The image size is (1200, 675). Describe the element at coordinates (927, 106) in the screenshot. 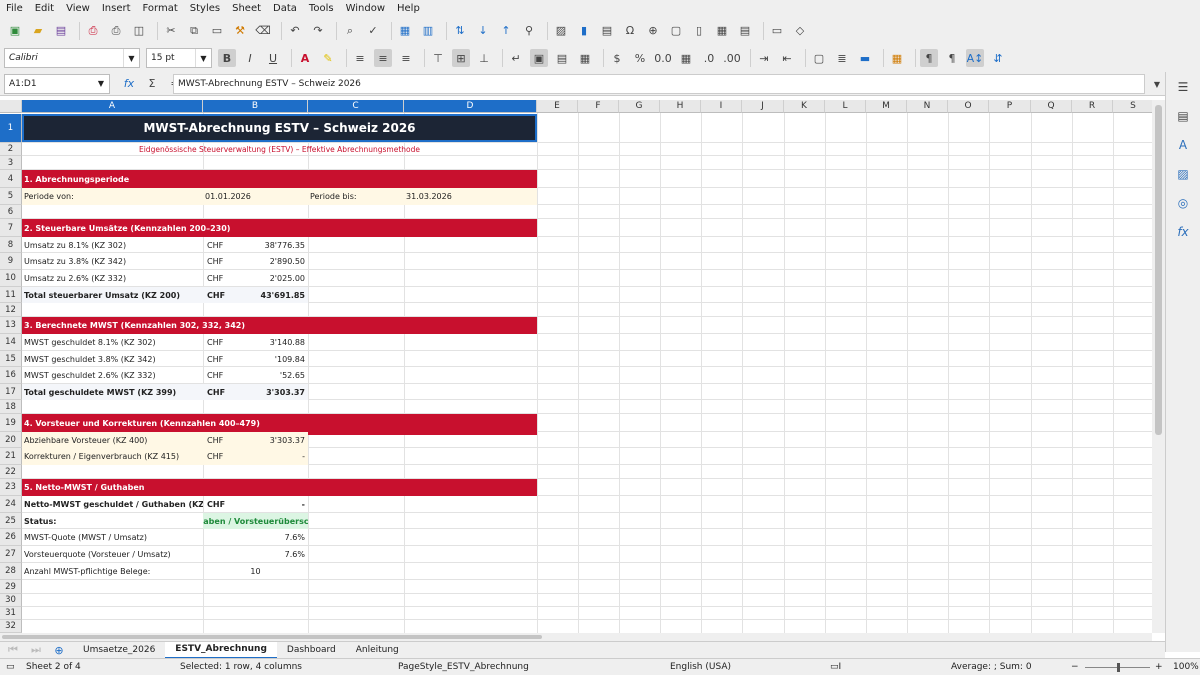

I see `column-header-n: N` at that location.